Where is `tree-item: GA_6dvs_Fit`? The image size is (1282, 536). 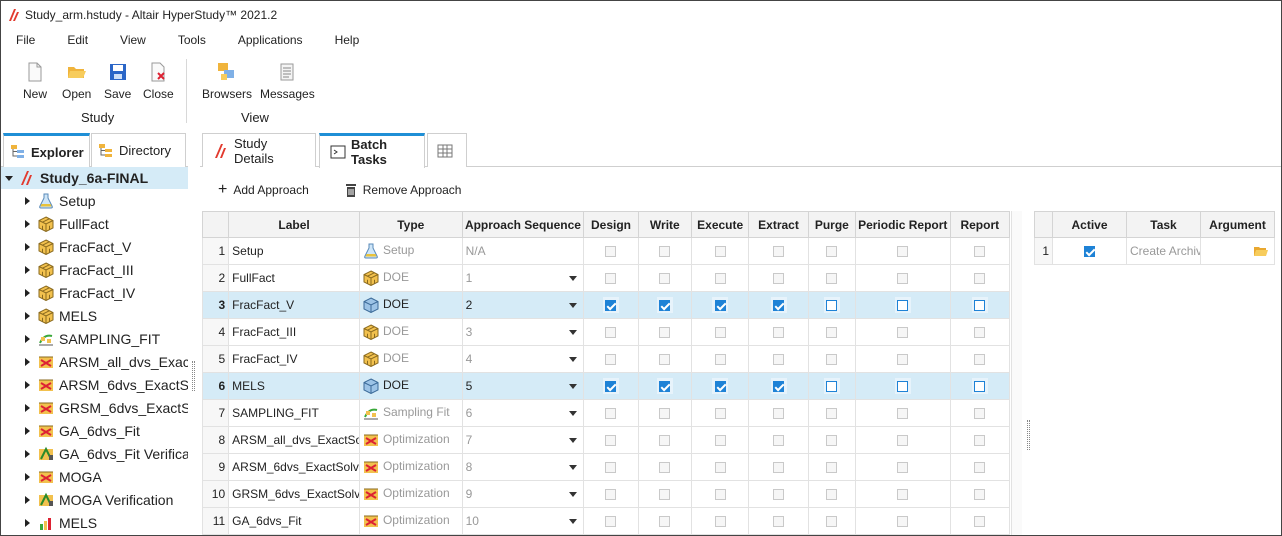
tree-item: GA_6dvs_Fit is located at coordinates (94, 430).